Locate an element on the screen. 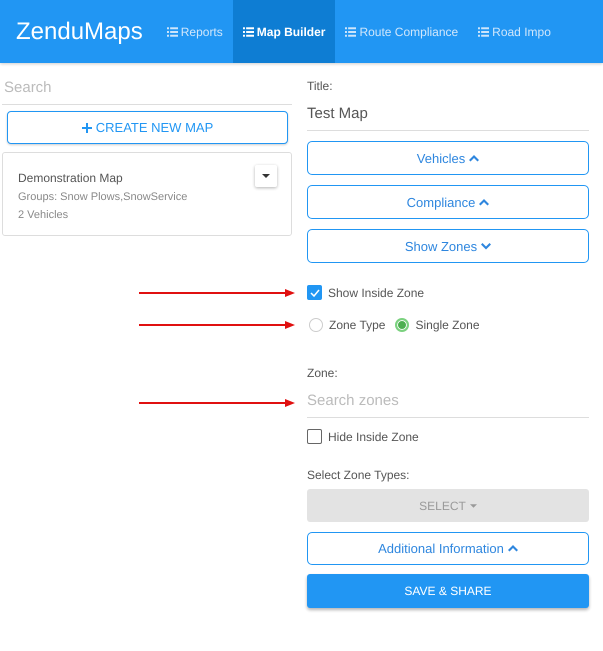 The width and height of the screenshot is (603, 651). section-toggle: Compliance is located at coordinates (448, 202).